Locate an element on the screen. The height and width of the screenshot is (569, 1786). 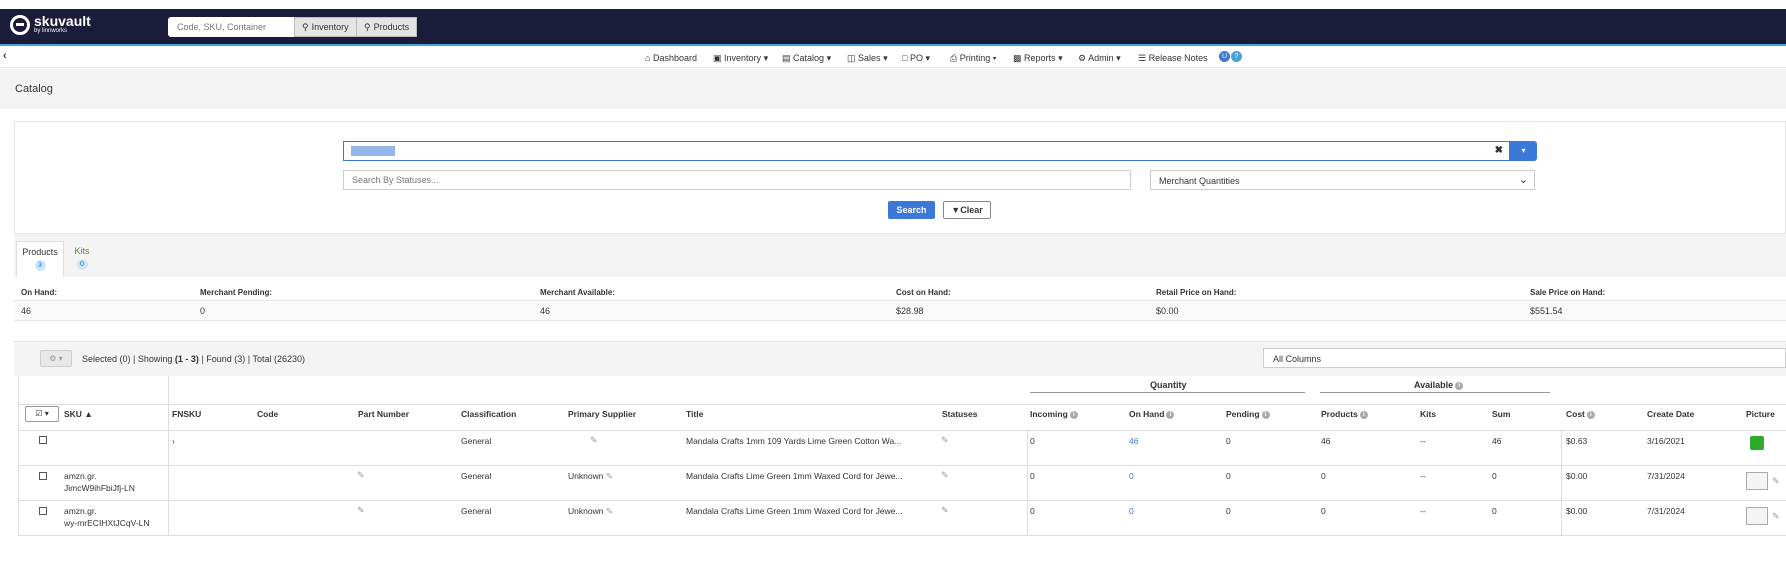
summary-value: $0.00 is located at coordinates (1167, 311).